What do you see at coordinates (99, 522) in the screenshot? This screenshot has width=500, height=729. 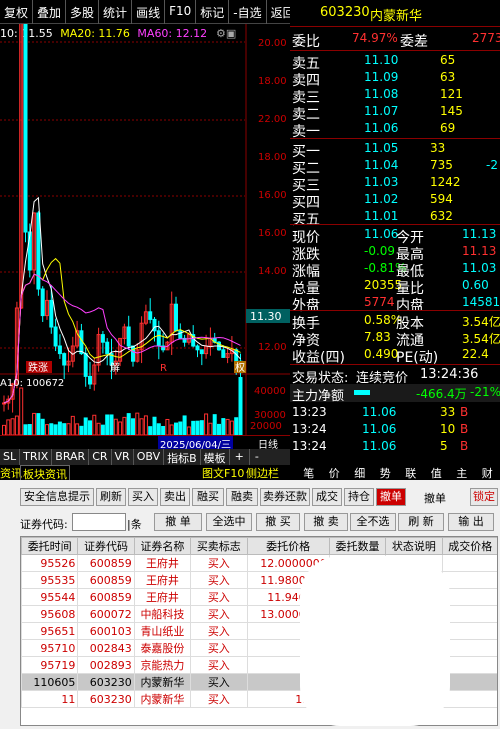 I see `code-input` at bounding box center [99, 522].